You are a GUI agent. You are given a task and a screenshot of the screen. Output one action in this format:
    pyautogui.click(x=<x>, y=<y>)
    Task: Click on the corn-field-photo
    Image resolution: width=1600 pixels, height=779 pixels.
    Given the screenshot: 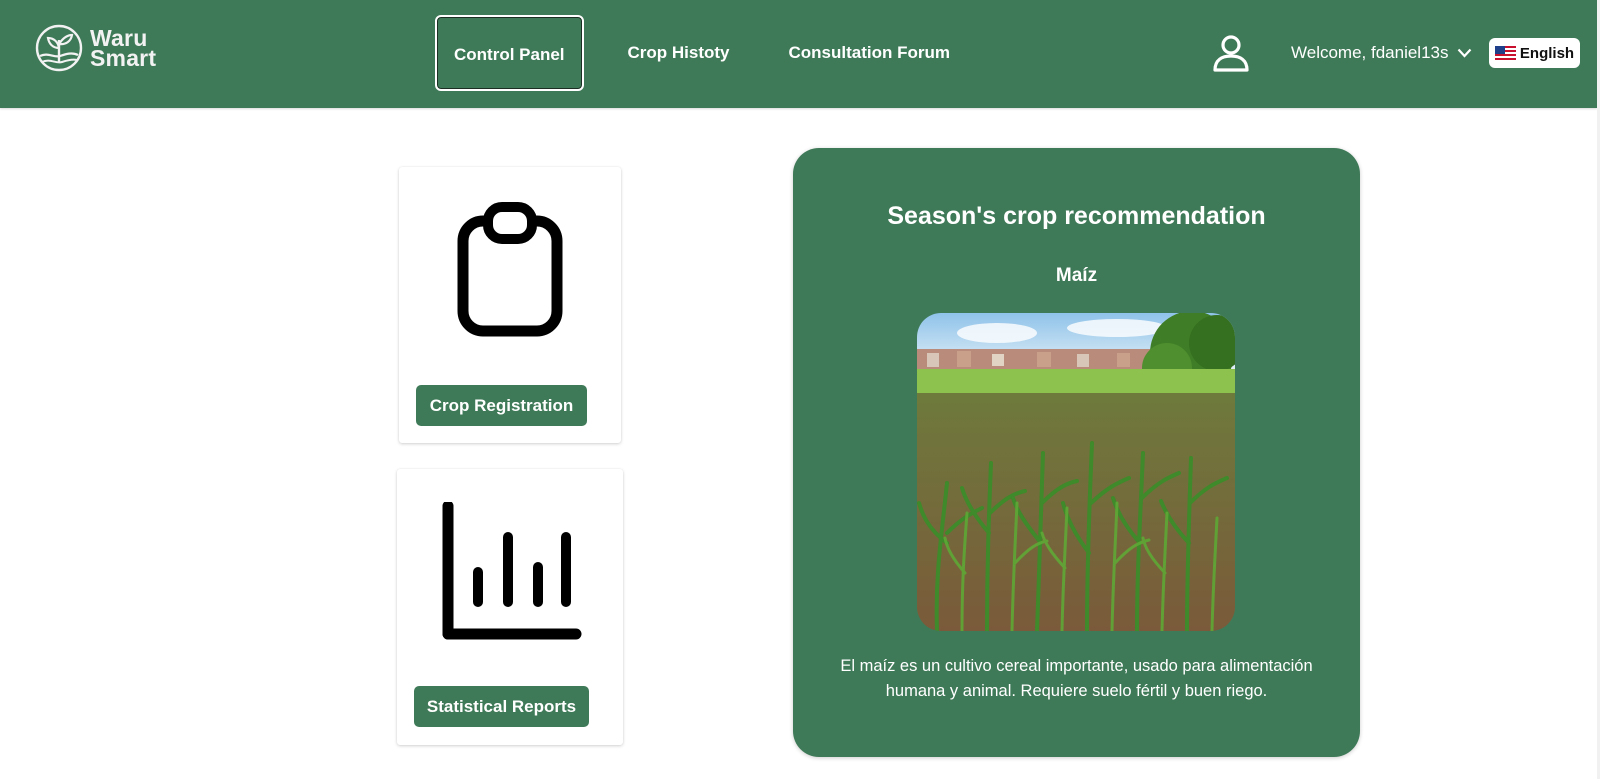 What is the action you would take?
    pyautogui.click(x=1076, y=472)
    